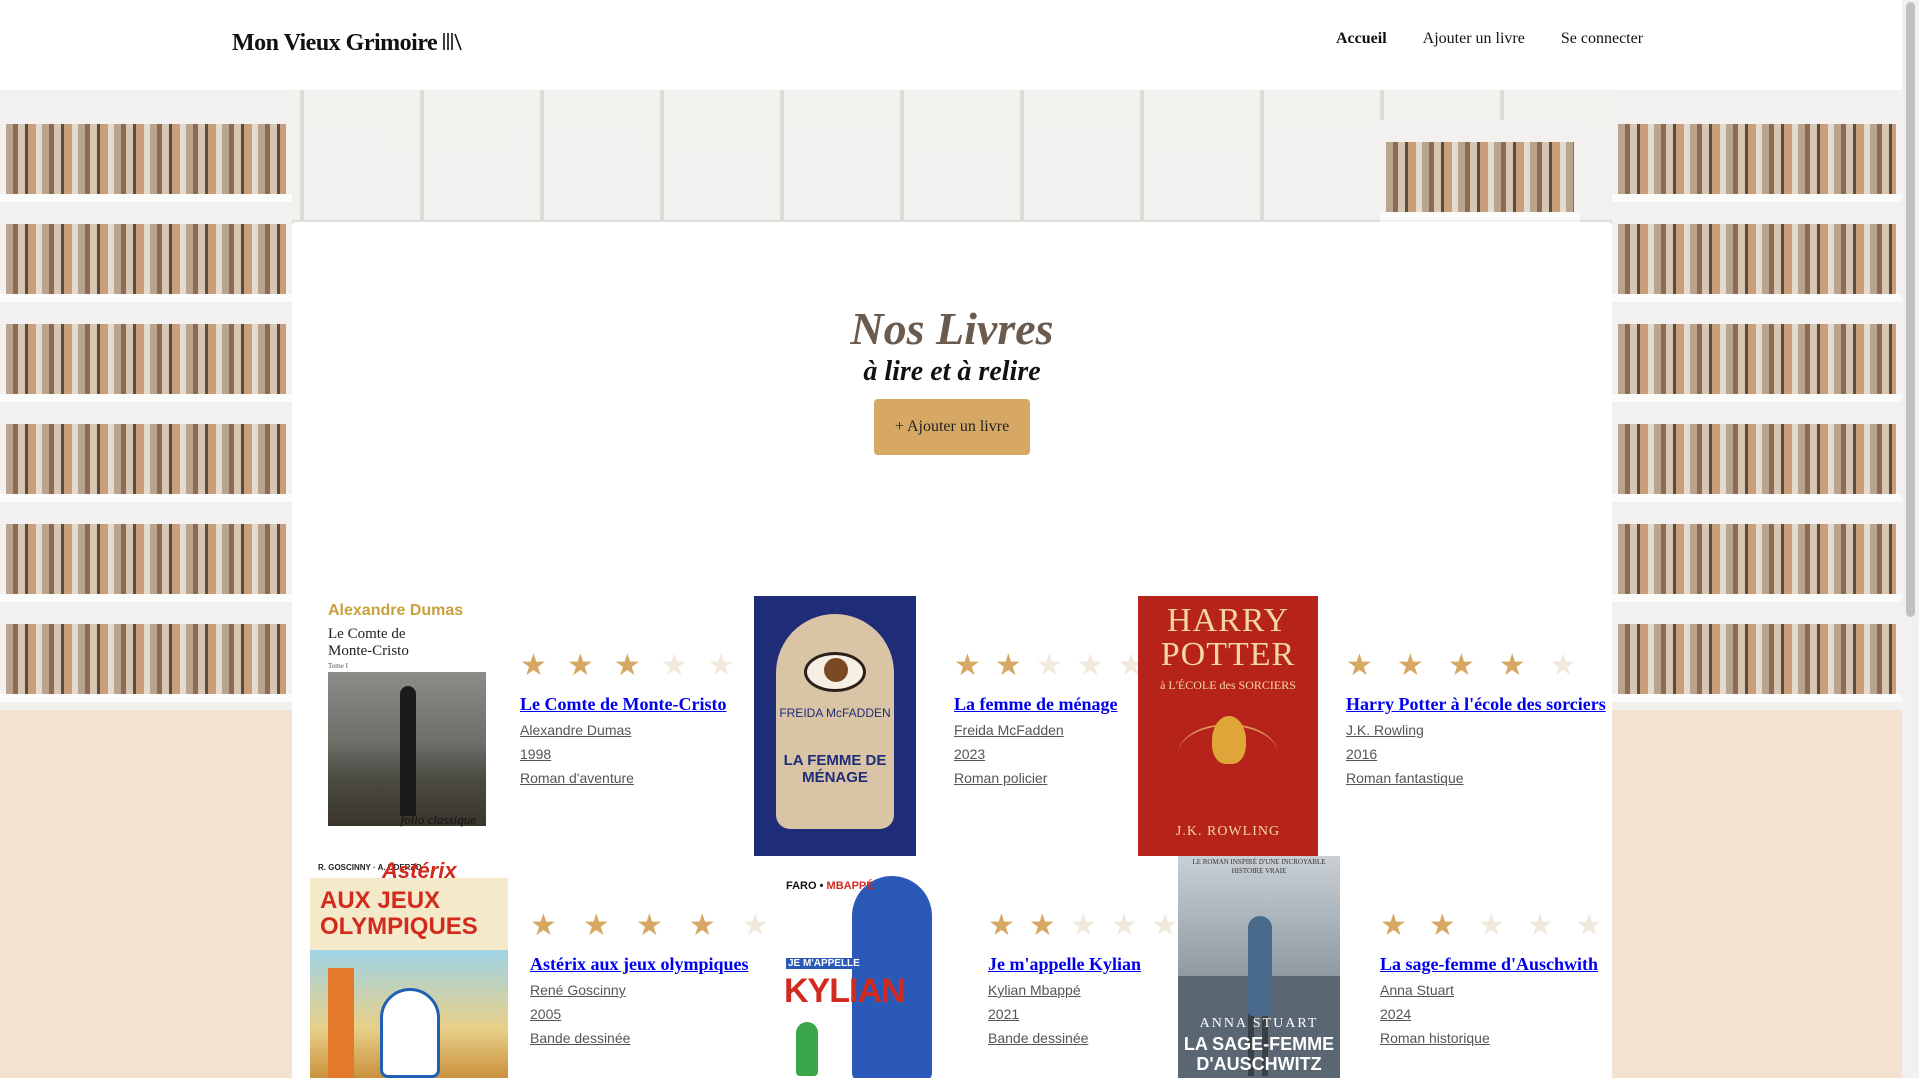 Image resolution: width=1919 pixels, height=1078 pixels. What do you see at coordinates (1491, 964) in the screenshot?
I see `book-title-link: La sage-femme d'Auschwith` at bounding box center [1491, 964].